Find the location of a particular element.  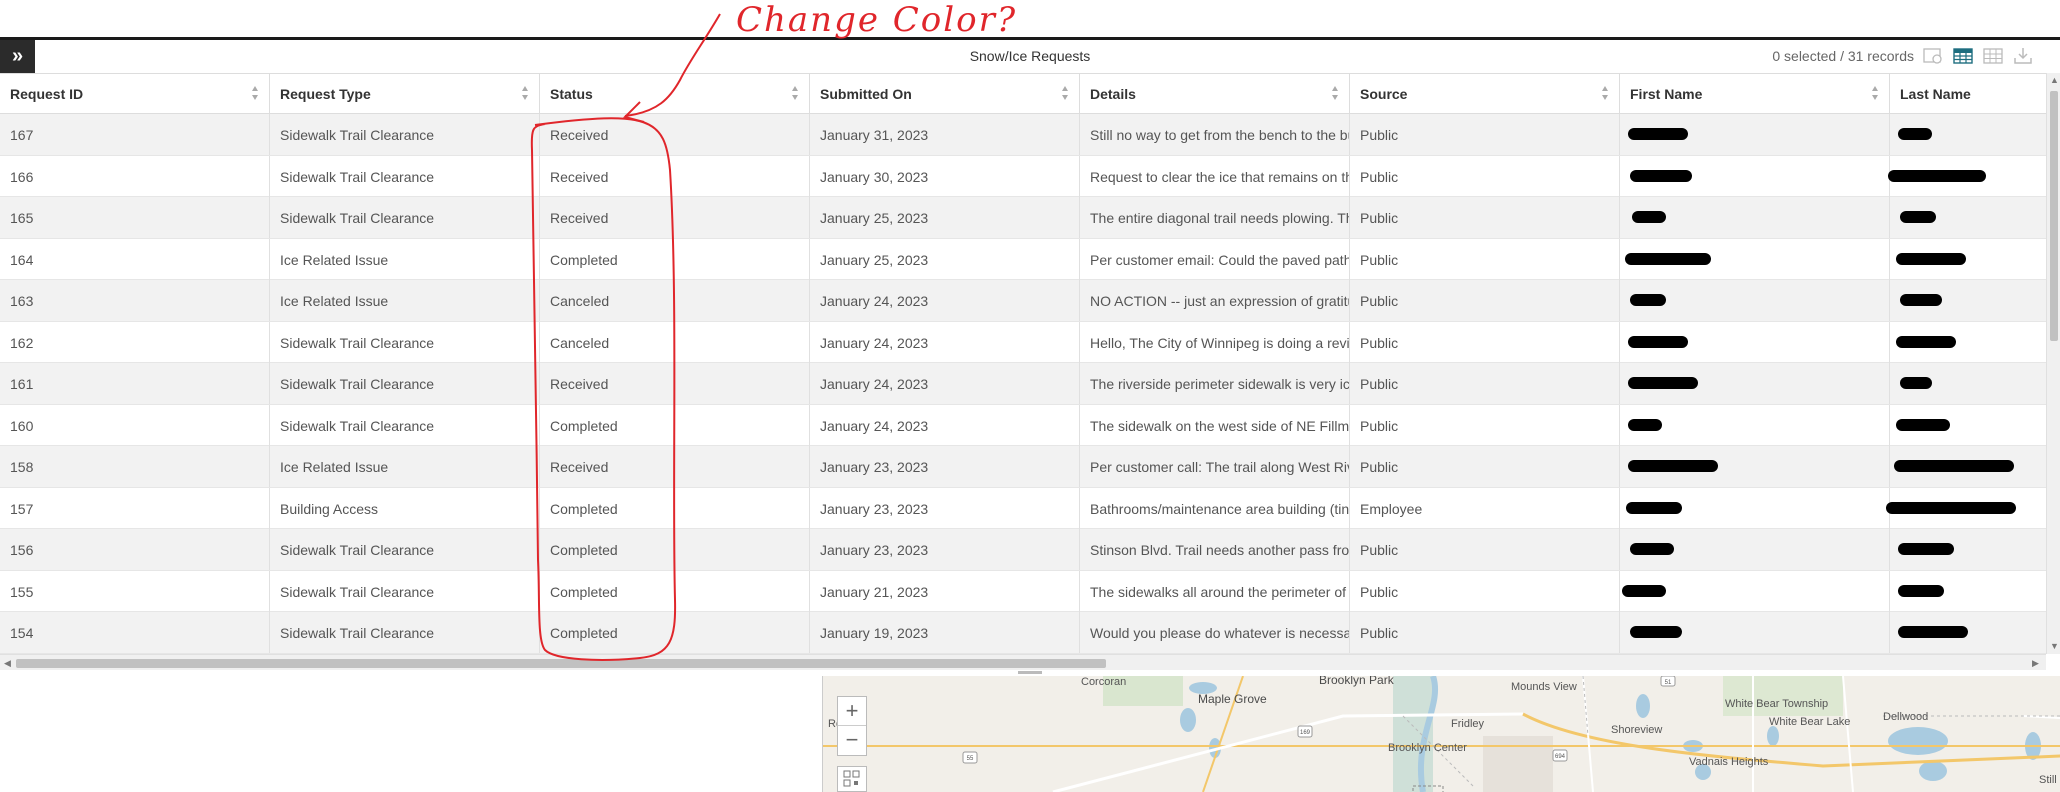

column-header-label: Status is located at coordinates (571, 94).